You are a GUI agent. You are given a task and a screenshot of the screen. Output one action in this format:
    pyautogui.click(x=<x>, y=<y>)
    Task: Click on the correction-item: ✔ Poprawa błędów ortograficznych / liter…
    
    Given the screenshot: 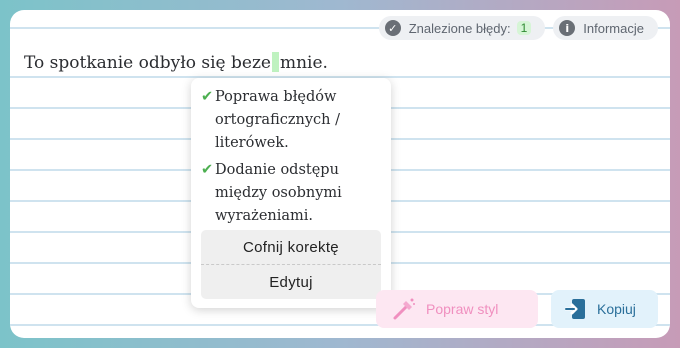 What is the action you would take?
    pyautogui.click(x=291, y=120)
    